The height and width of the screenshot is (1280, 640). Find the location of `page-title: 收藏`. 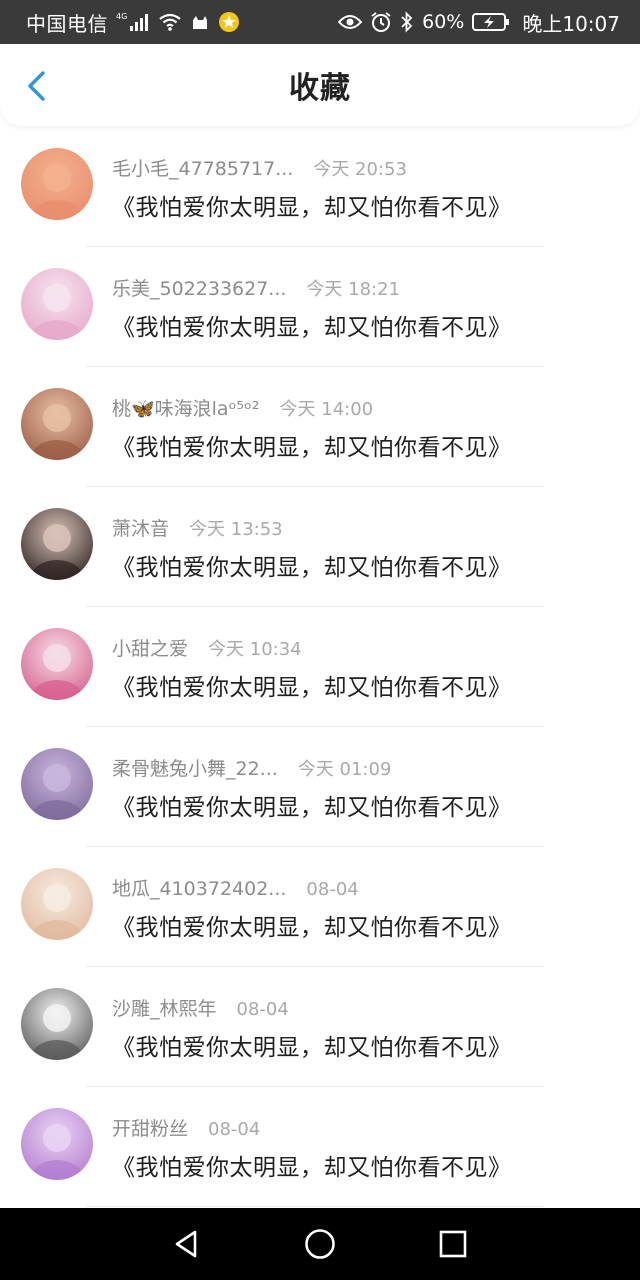

page-title: 收藏 is located at coordinates (320, 88).